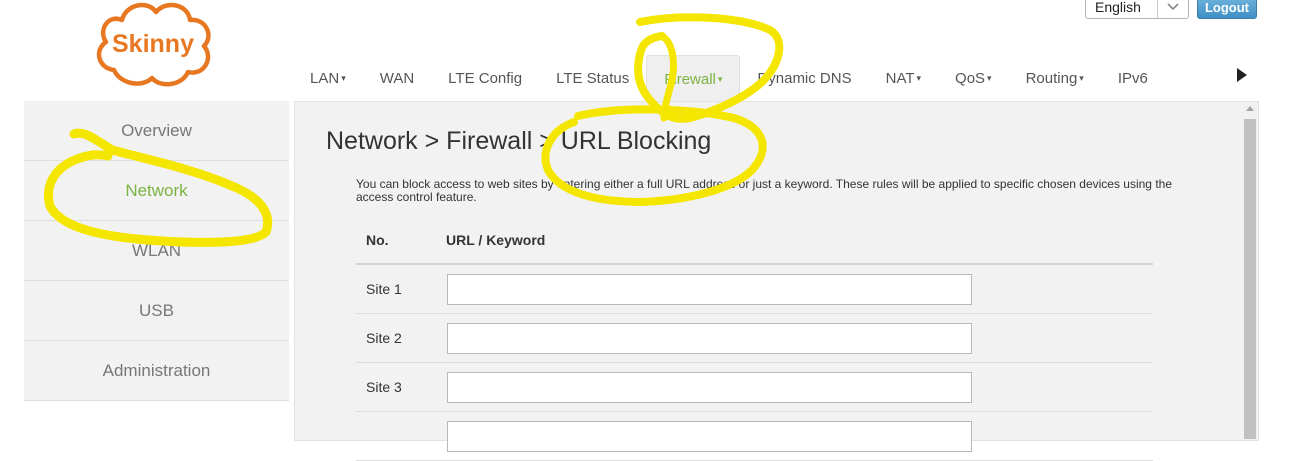 Image resolution: width=1300 pixels, height=461 pixels. I want to click on tab-ipv6: IPv6, so click(1133, 78).